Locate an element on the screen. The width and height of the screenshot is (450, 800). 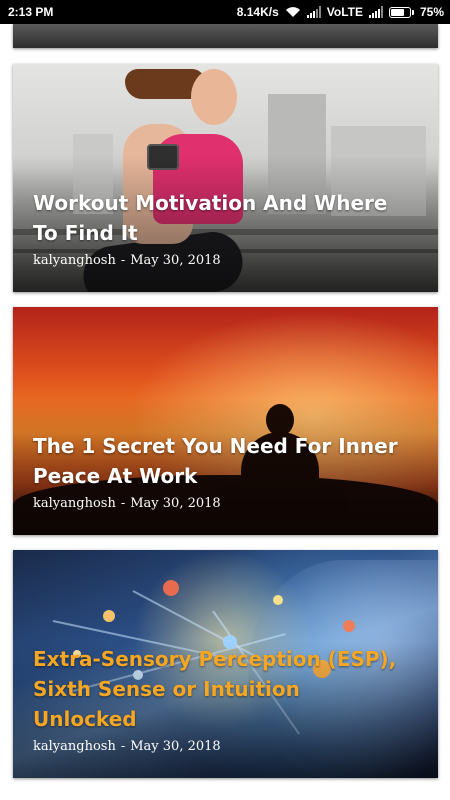
post-title: Workout Motivation And Where To Find It is located at coordinates (215, 218).